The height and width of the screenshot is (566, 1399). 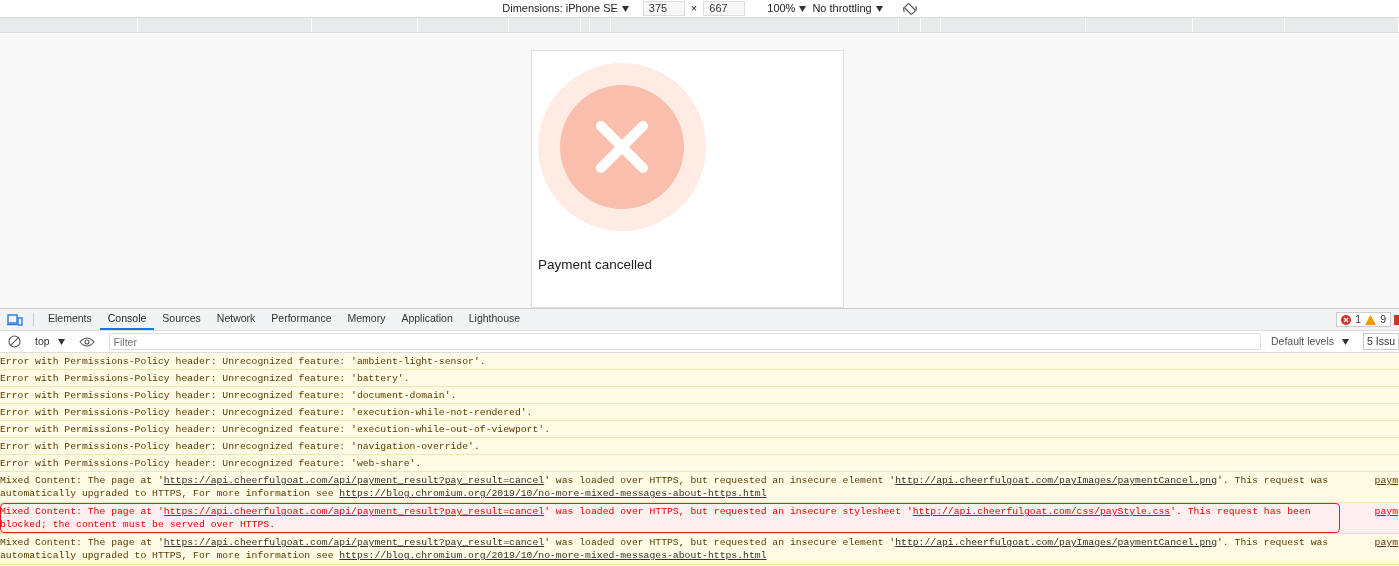 What do you see at coordinates (243, 362) in the screenshot?
I see `console-message: Error with Permissions-Policy header: Unrecognized feature: 'ambient-light-sensor'.` at bounding box center [243, 362].